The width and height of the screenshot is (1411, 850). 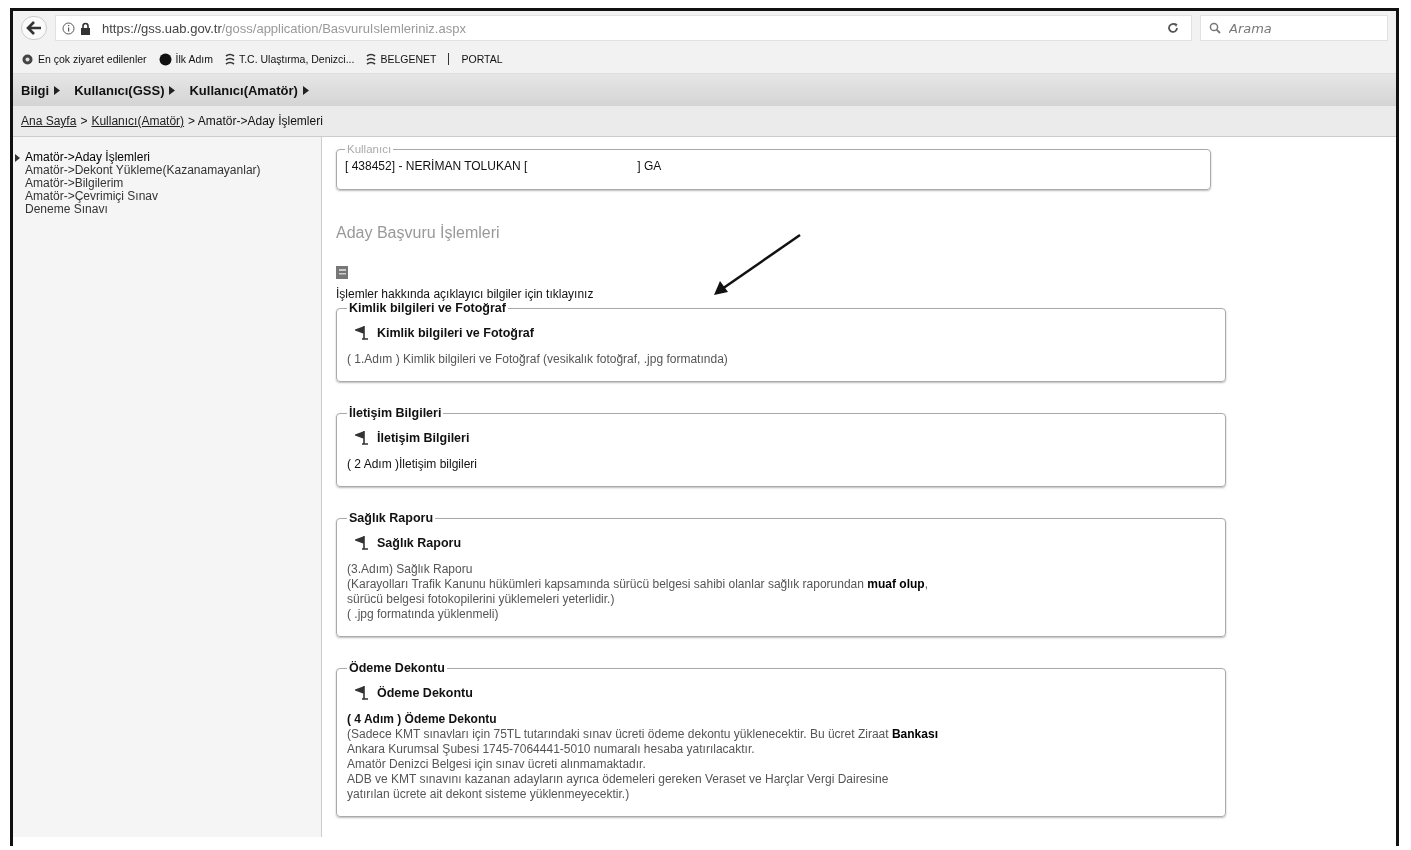 I want to click on section-text: (Karayolları Trafik Kanunu hükümleri kapsamında sürücü belgesi sahibi olanlar sağlık raporundan muaf olup,, so click(x=638, y=584).